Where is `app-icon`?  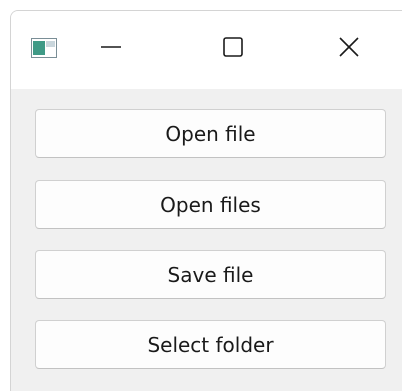
app-icon is located at coordinates (44, 48).